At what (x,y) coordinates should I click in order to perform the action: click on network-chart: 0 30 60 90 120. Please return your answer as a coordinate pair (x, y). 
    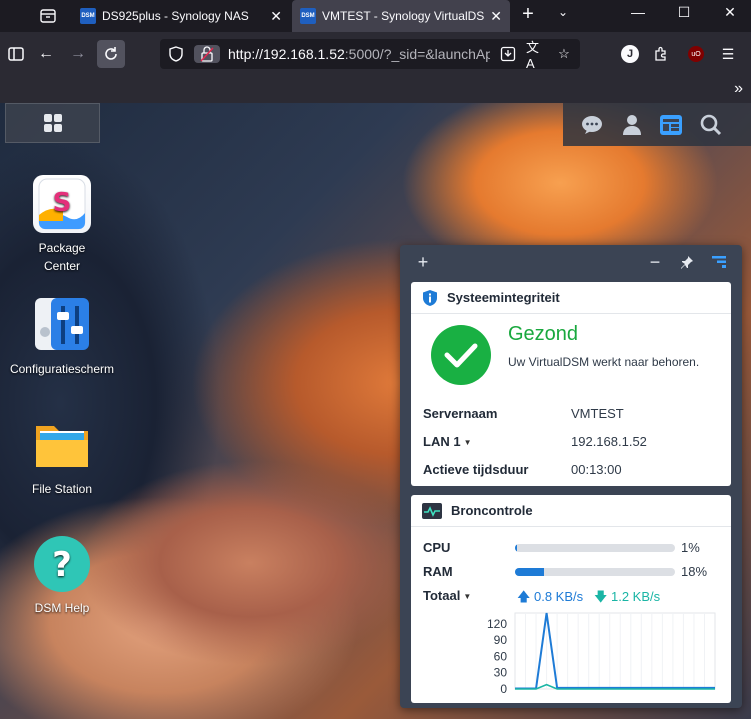
    Looking at the image, I should click on (601, 654).